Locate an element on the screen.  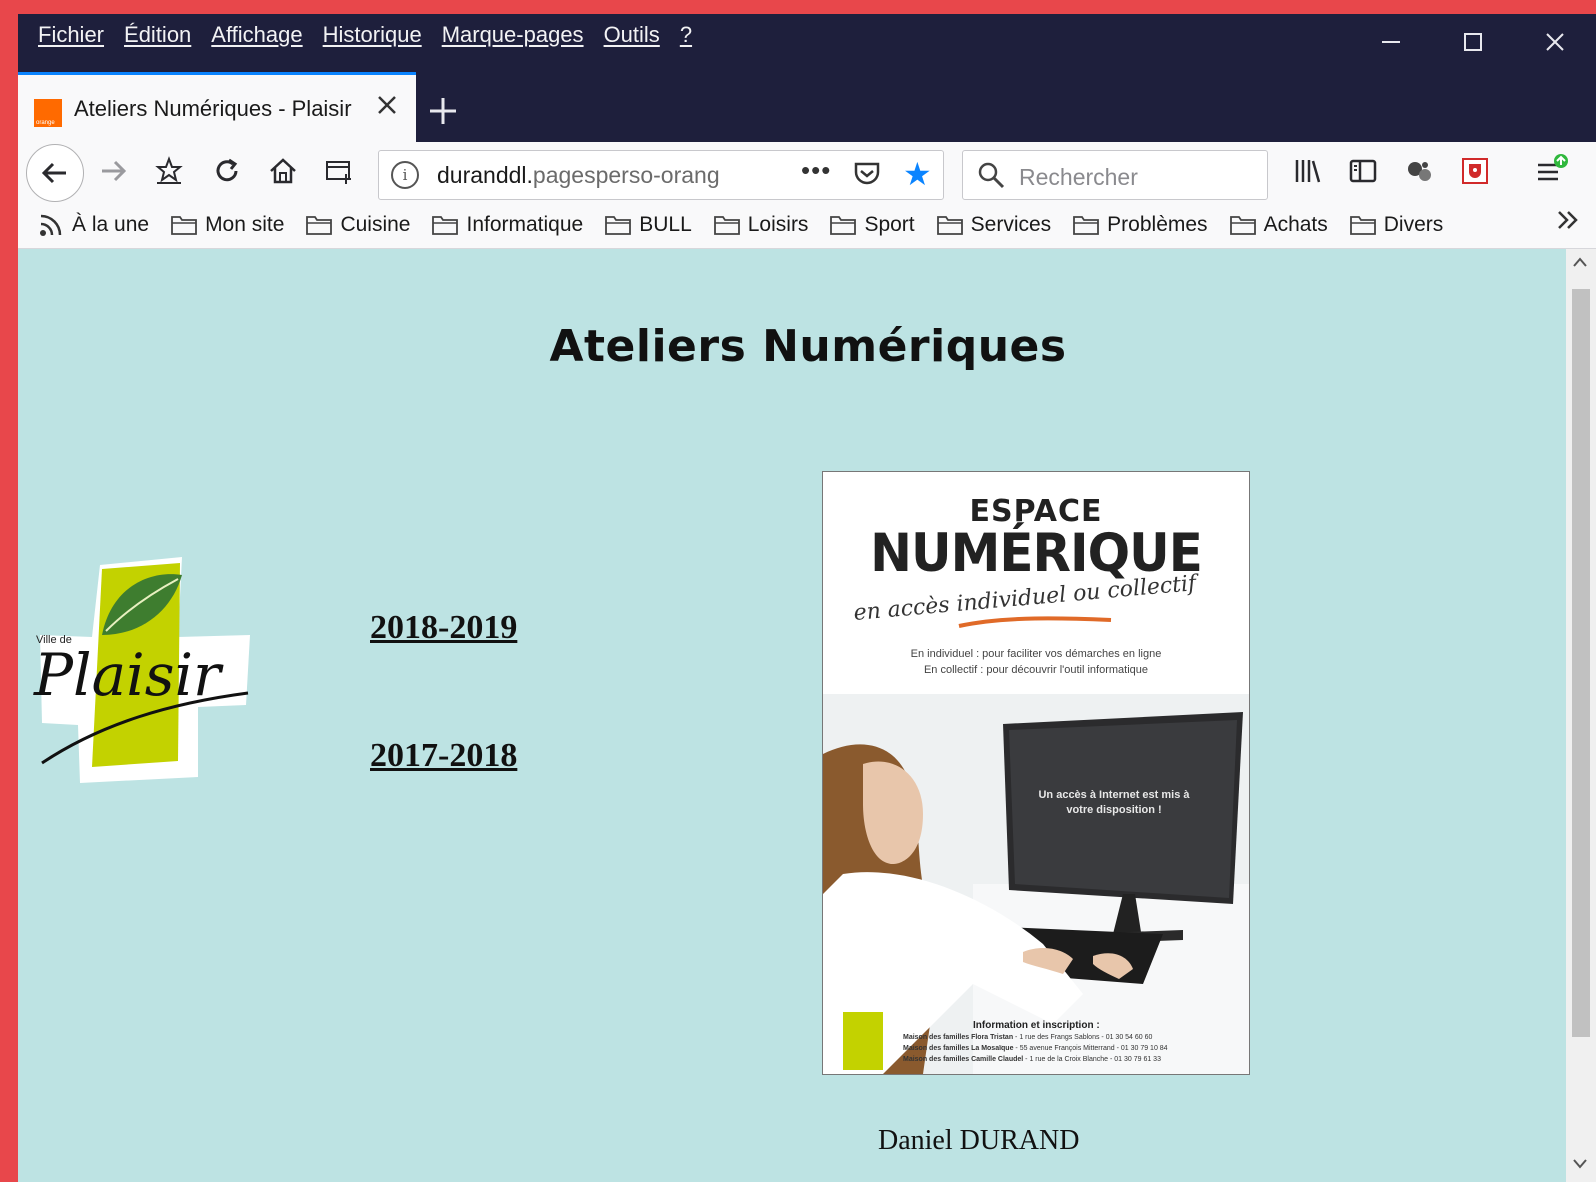
orange-favicon-icon: orange is located at coordinates (48, 113).